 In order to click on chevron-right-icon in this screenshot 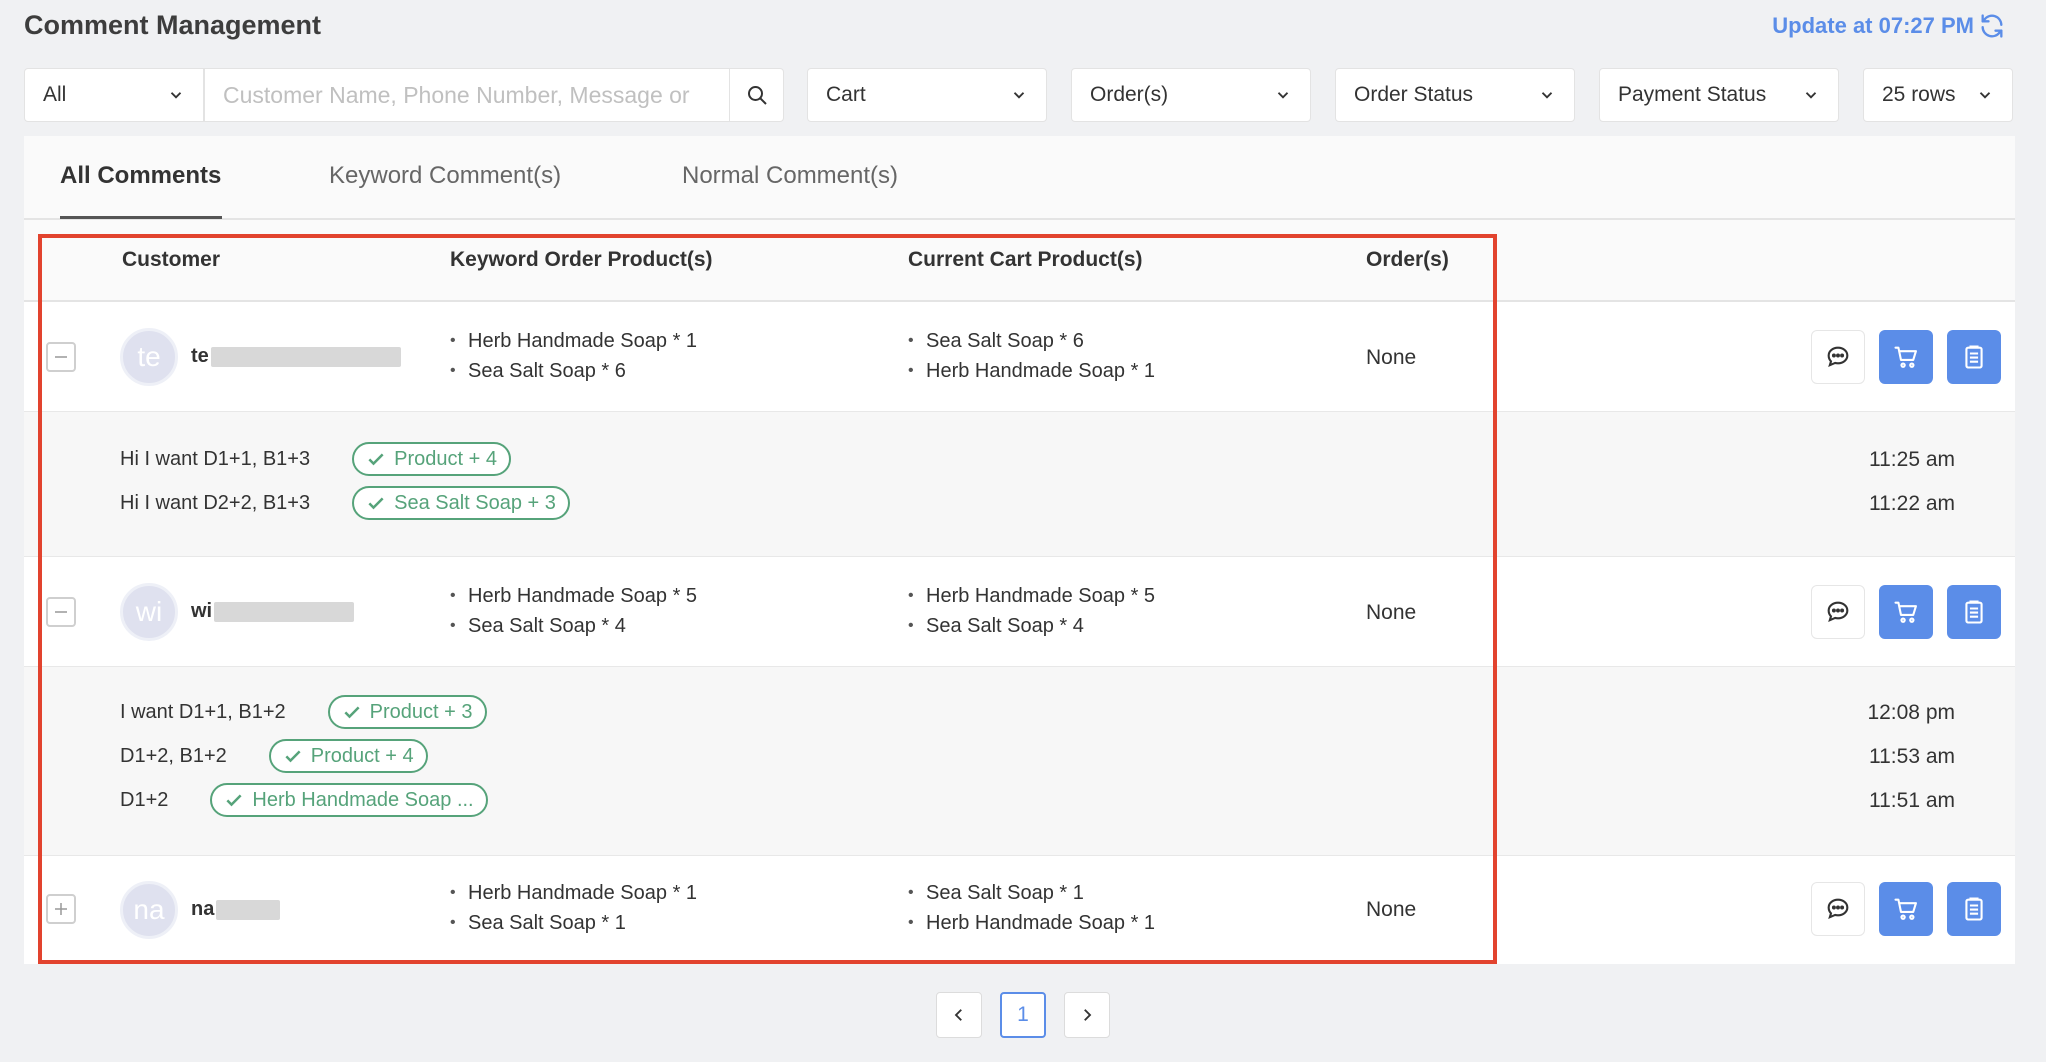, I will do `click(1088, 1015)`.